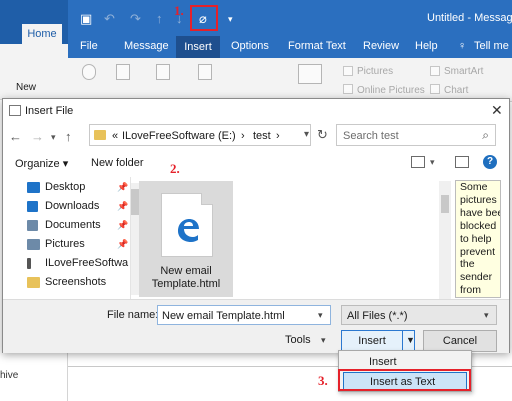  Describe the element at coordinates (41, 163) in the screenshot. I see `organize-button: Organize ▾` at that location.